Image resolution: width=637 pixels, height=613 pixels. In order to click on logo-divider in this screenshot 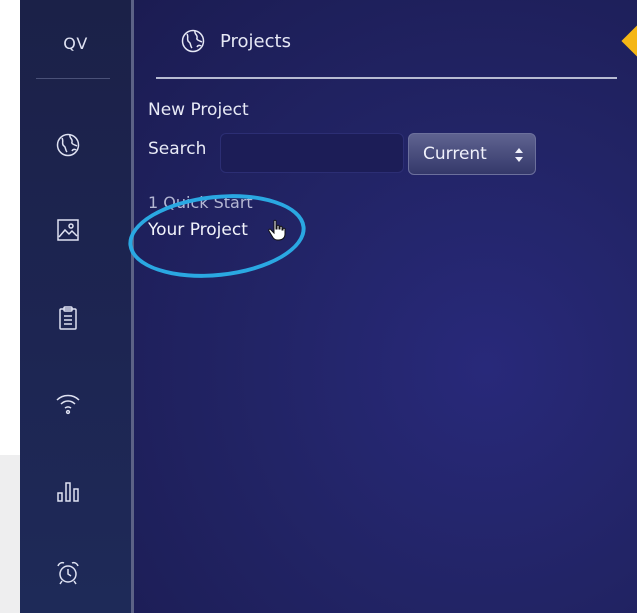, I will do `click(73, 78)`.